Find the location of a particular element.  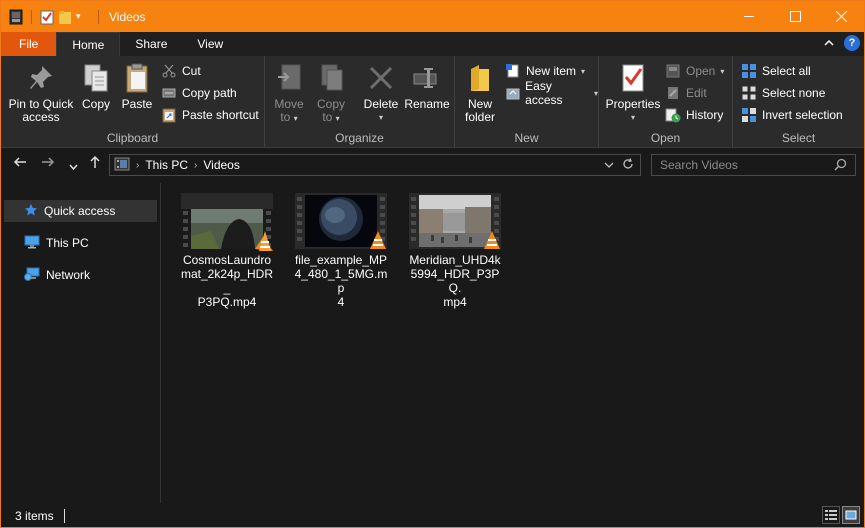

forward-arrow-icon is located at coordinates (48, 162).